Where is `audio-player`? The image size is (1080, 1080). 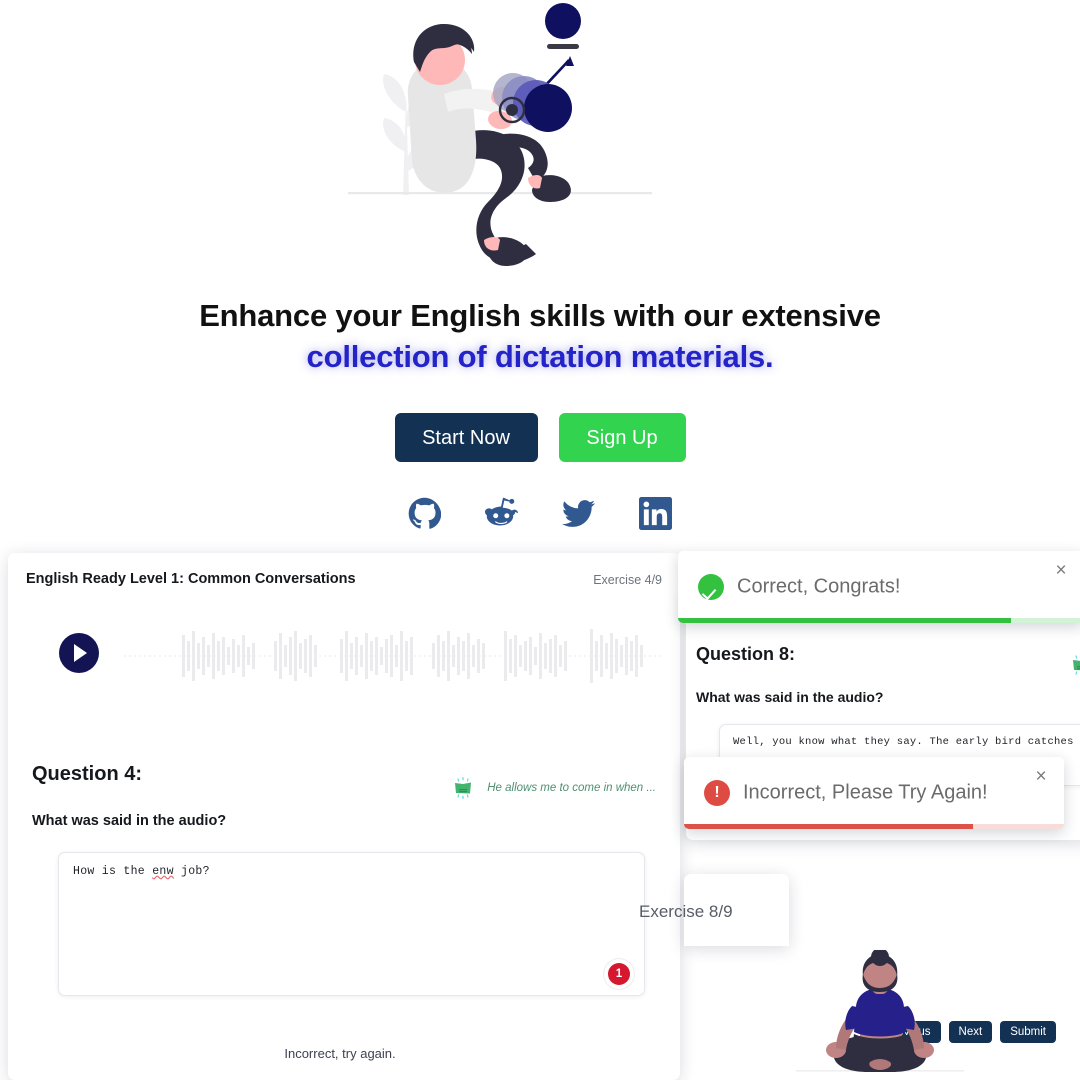
audio-player is located at coordinates (345, 656).